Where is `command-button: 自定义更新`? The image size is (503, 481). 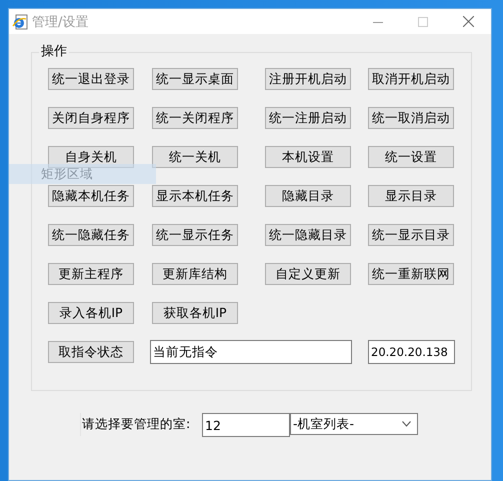 command-button: 自定义更新 is located at coordinates (308, 274).